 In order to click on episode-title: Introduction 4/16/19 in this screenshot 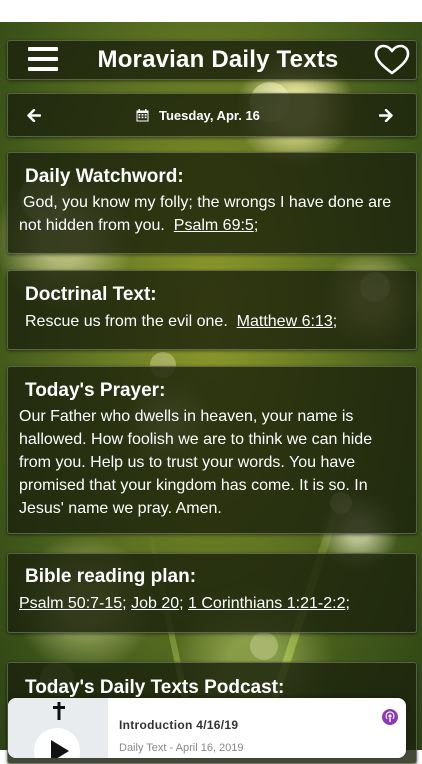, I will do `click(179, 725)`.